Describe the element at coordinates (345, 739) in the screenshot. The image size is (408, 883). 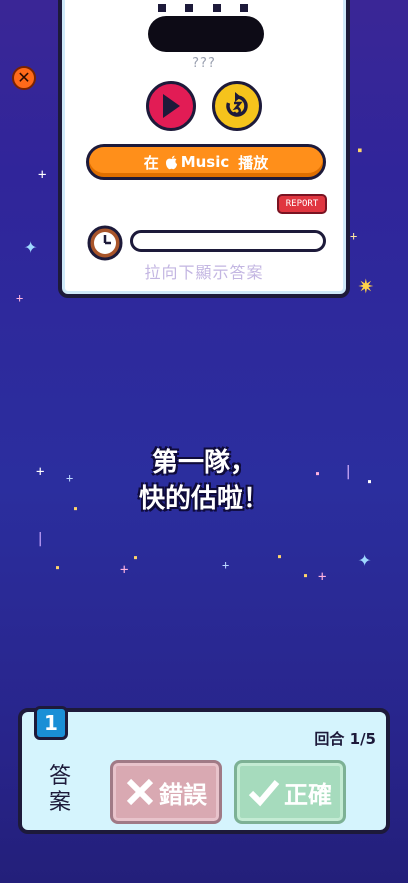
I see `round-counter: 回合 1/5` at that location.